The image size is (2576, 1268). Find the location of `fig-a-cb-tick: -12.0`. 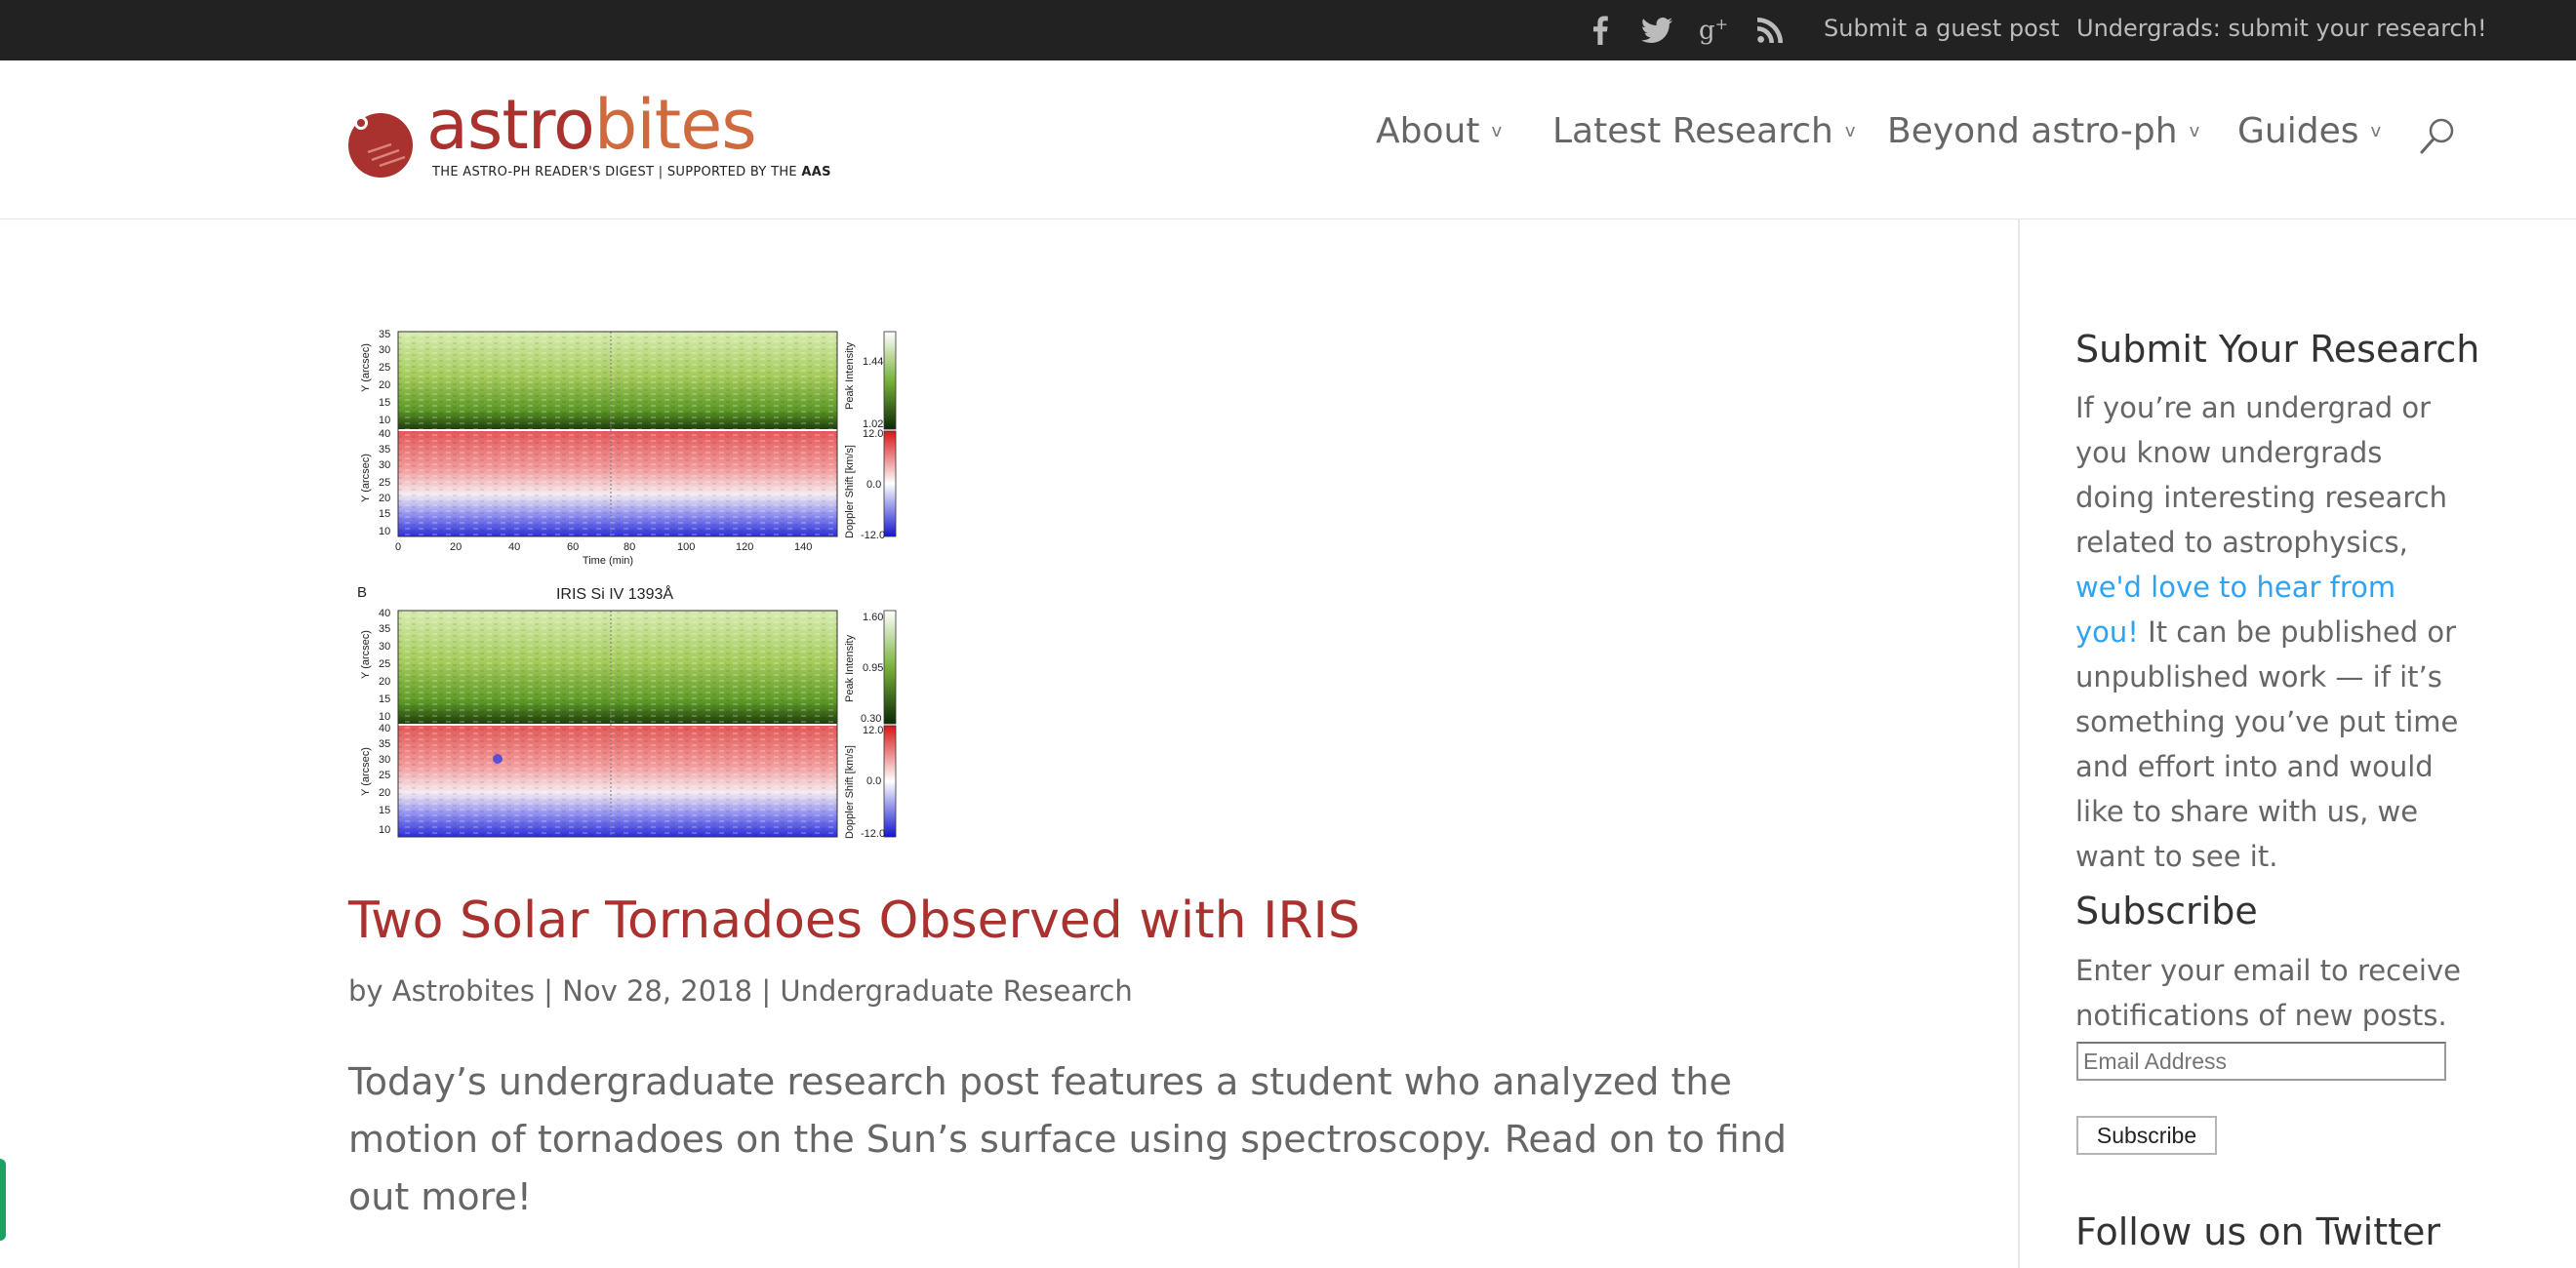

fig-a-cb-tick: -12.0 is located at coordinates (873, 535).